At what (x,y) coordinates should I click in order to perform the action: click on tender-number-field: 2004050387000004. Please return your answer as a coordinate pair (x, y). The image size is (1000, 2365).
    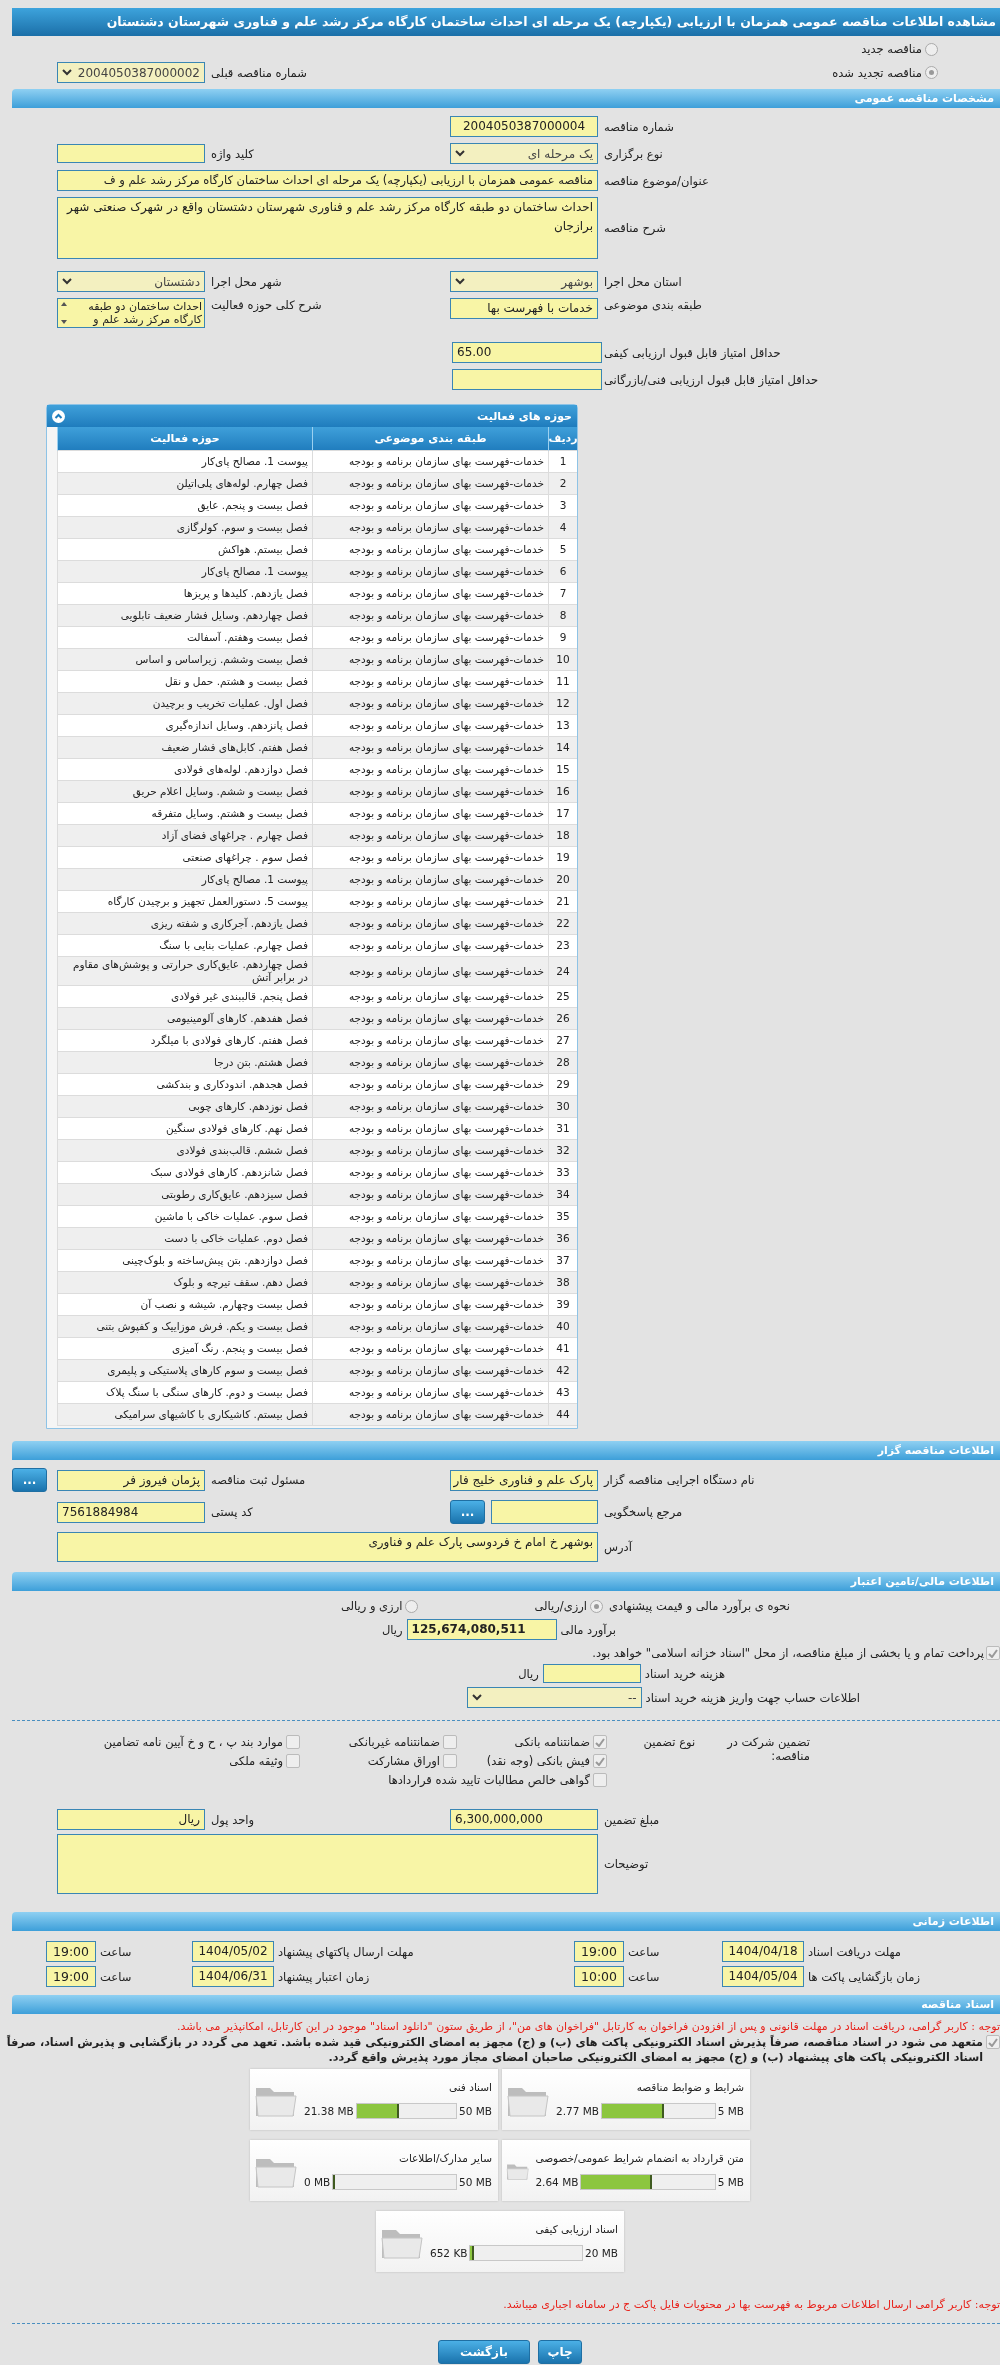
    Looking at the image, I should click on (524, 126).